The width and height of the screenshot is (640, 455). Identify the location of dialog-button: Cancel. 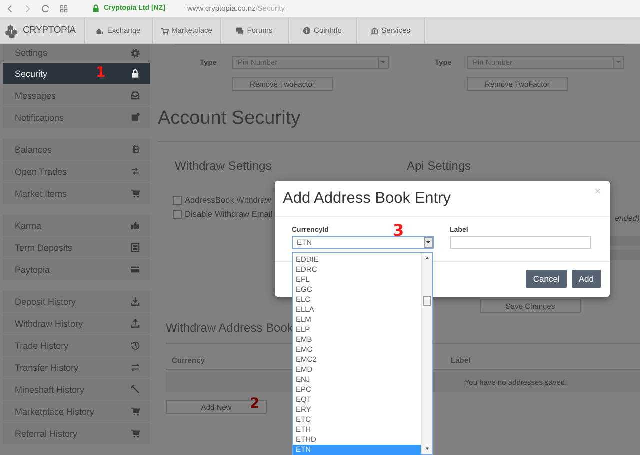
(546, 279).